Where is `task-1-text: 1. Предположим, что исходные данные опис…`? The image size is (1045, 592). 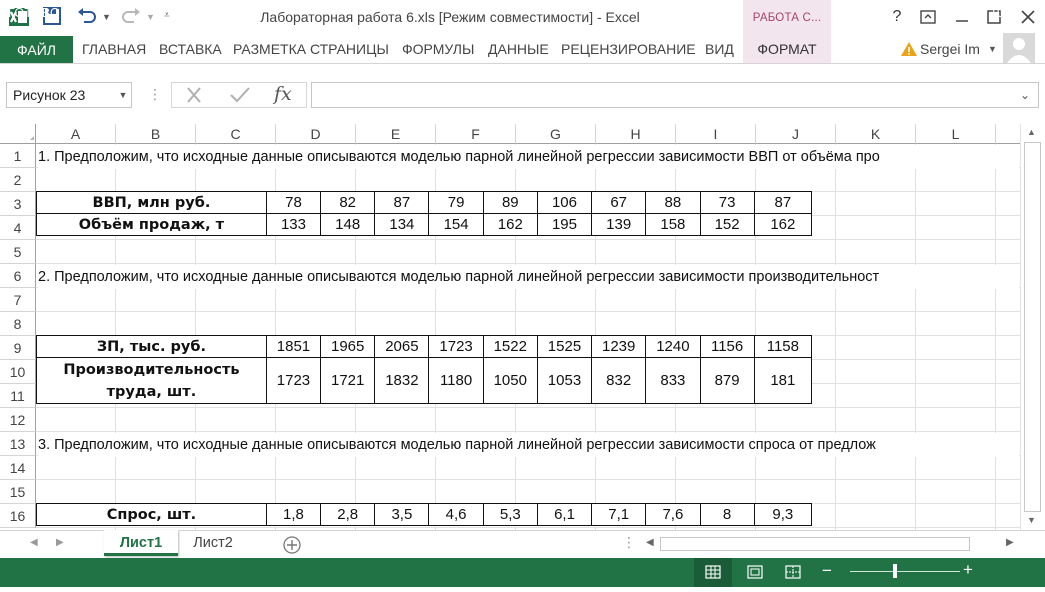
task-1-text: 1. Предположим, что исходные данные опис… is located at coordinates (528, 157).